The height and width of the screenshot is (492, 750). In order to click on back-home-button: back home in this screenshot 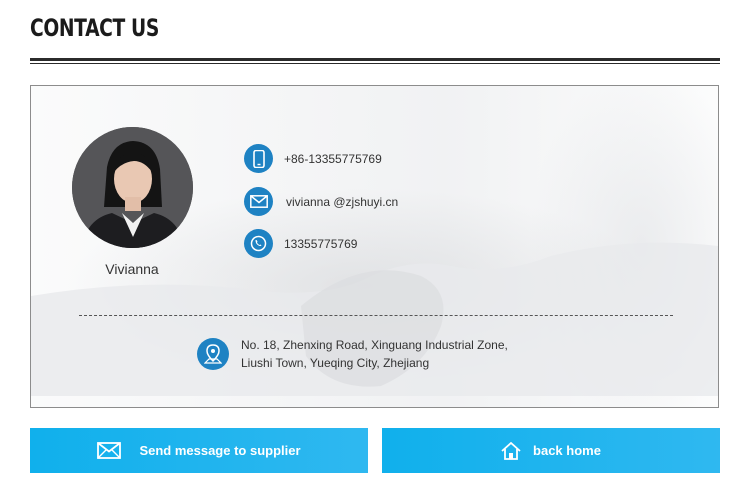, I will do `click(551, 450)`.